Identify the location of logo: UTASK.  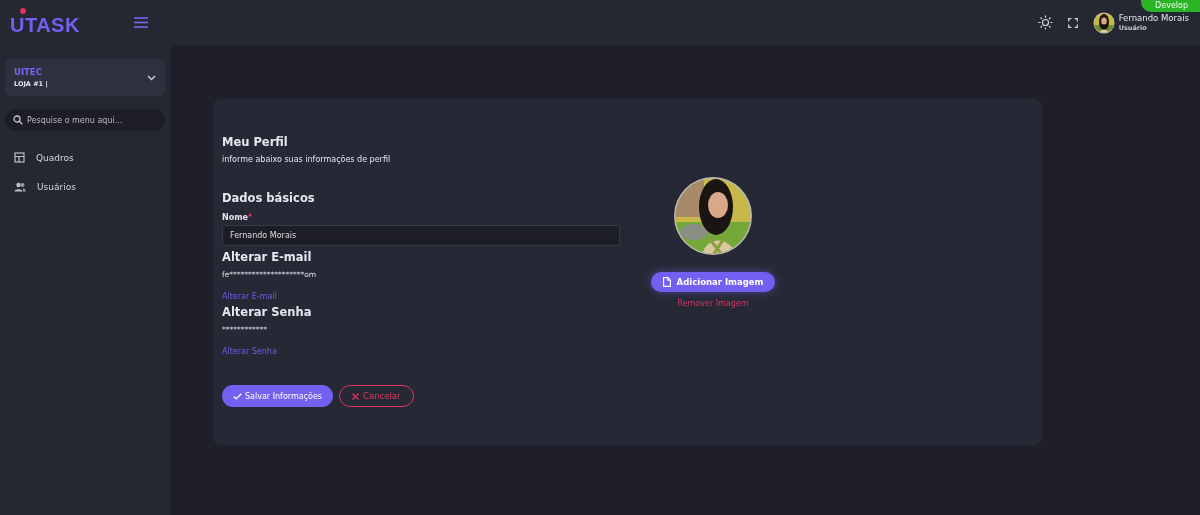
(45, 24).